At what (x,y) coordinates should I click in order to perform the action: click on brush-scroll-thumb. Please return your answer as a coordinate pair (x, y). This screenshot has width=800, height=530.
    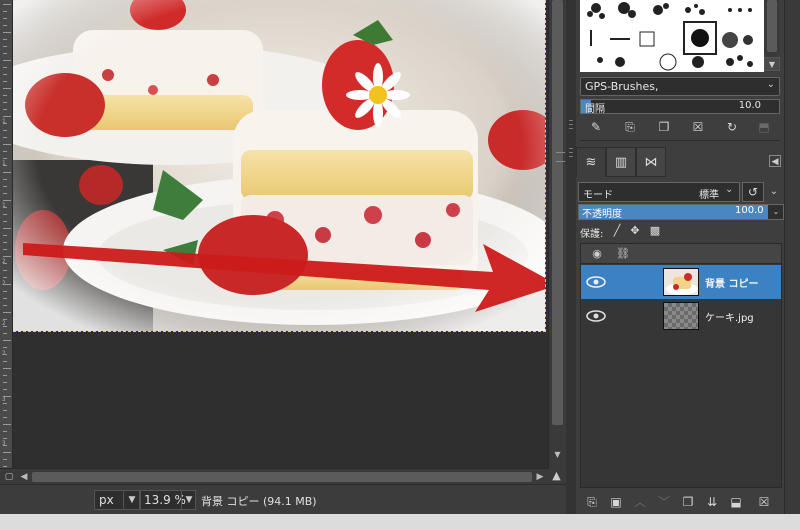
    Looking at the image, I should click on (772, 26).